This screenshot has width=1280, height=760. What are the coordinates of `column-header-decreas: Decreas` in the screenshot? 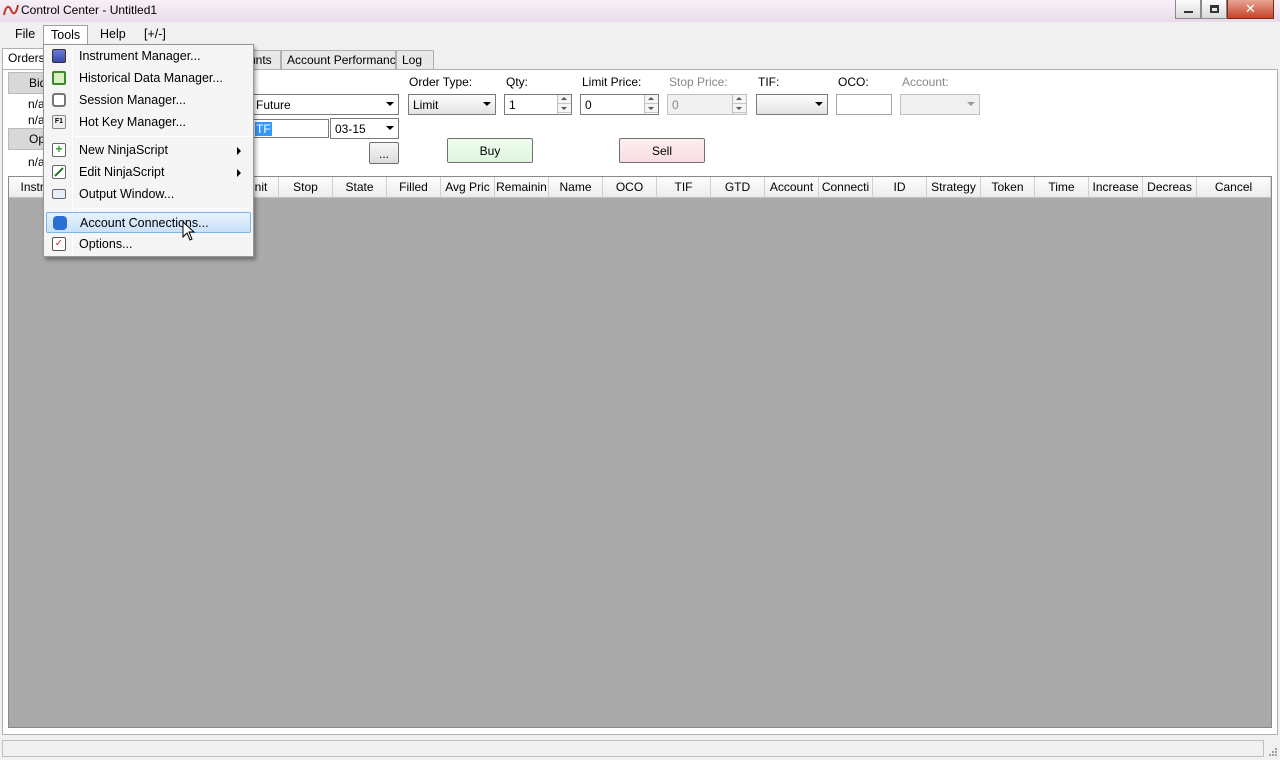 It's located at (1170, 187).